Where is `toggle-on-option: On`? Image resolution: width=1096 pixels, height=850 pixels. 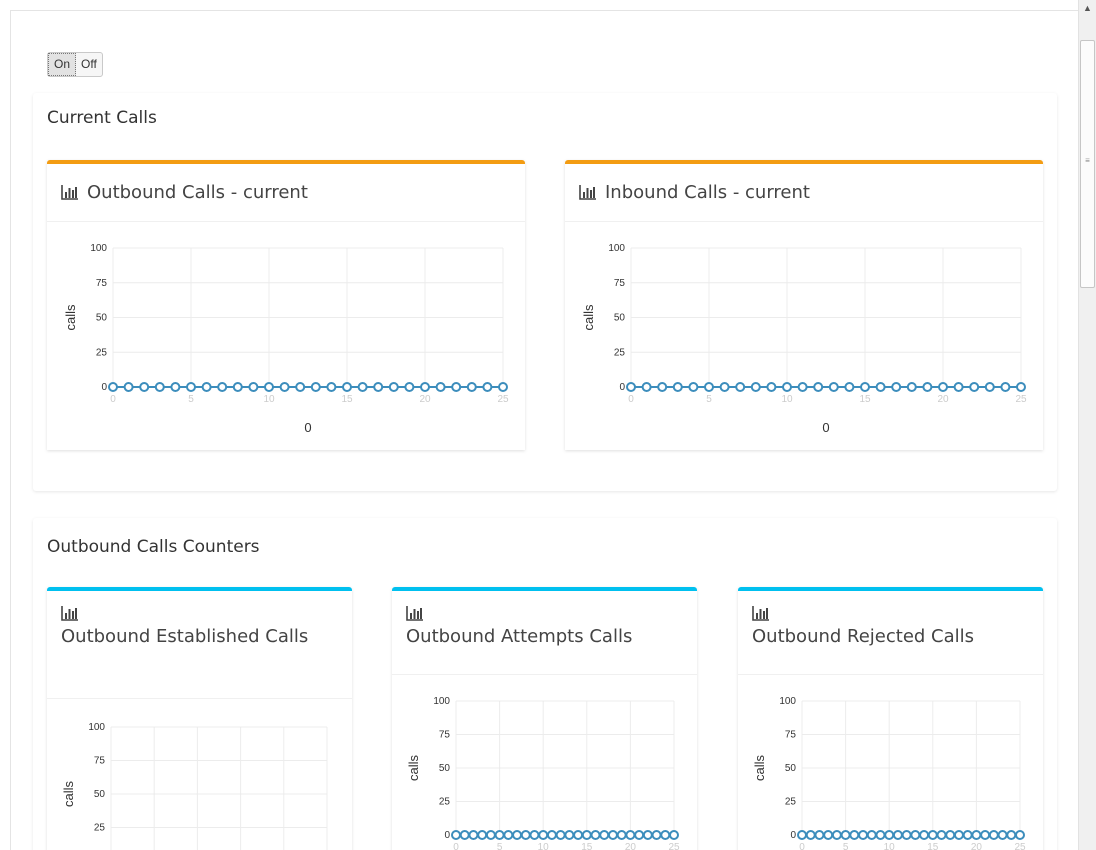 toggle-on-option: On is located at coordinates (62, 64).